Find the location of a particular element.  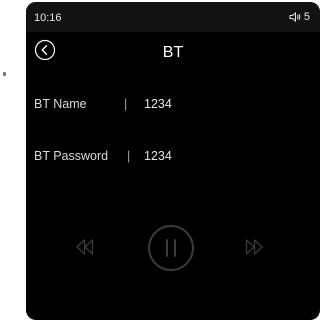

rewind-icon is located at coordinates (85, 247).